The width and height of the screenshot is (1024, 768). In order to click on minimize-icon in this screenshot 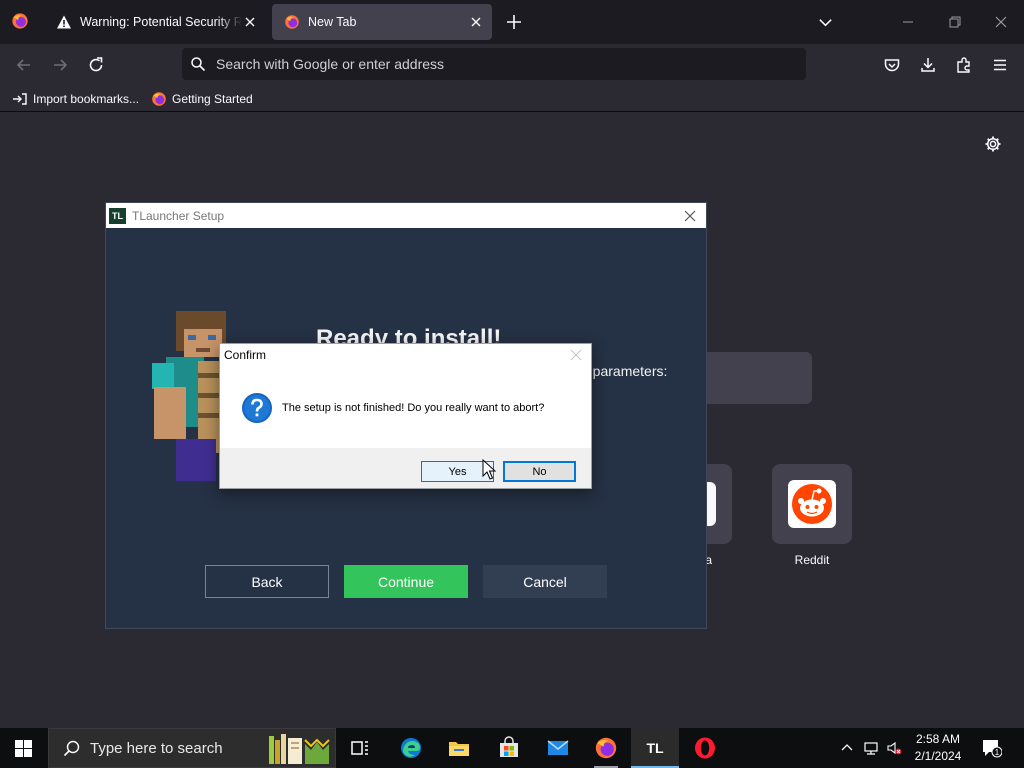, I will do `click(908, 22)`.